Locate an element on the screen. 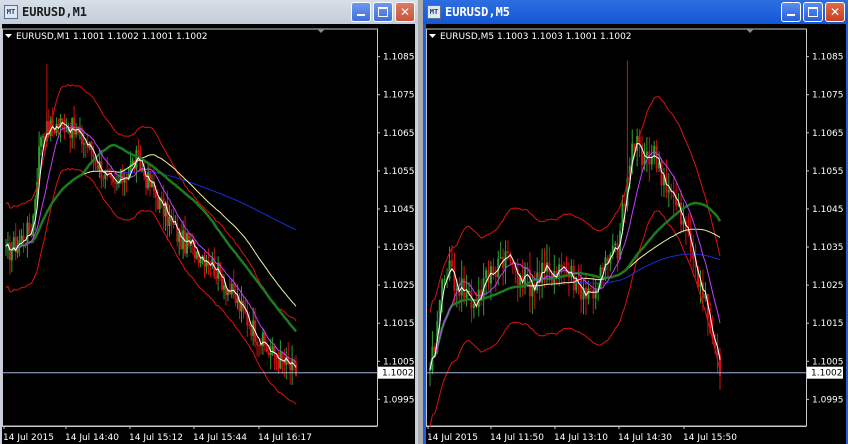  minimize-icon is located at coordinates (361, 15).